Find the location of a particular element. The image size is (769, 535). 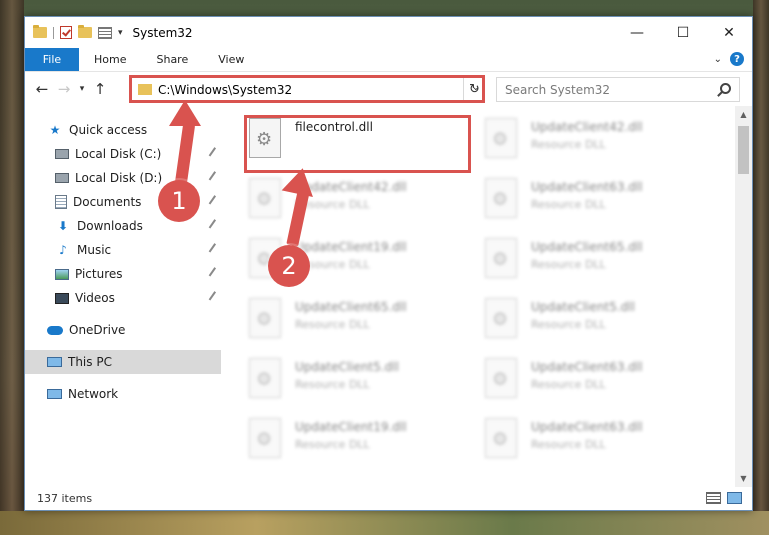

scroll-up-icon: ▲ is located at coordinates (743, 114).